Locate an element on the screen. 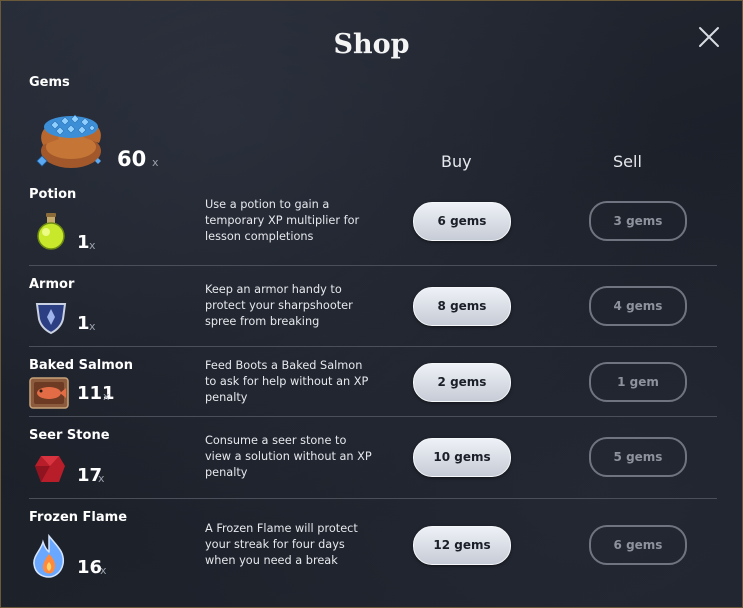 The height and width of the screenshot is (608, 743). buy-seer-stone-button: 10 gems is located at coordinates (462, 457).